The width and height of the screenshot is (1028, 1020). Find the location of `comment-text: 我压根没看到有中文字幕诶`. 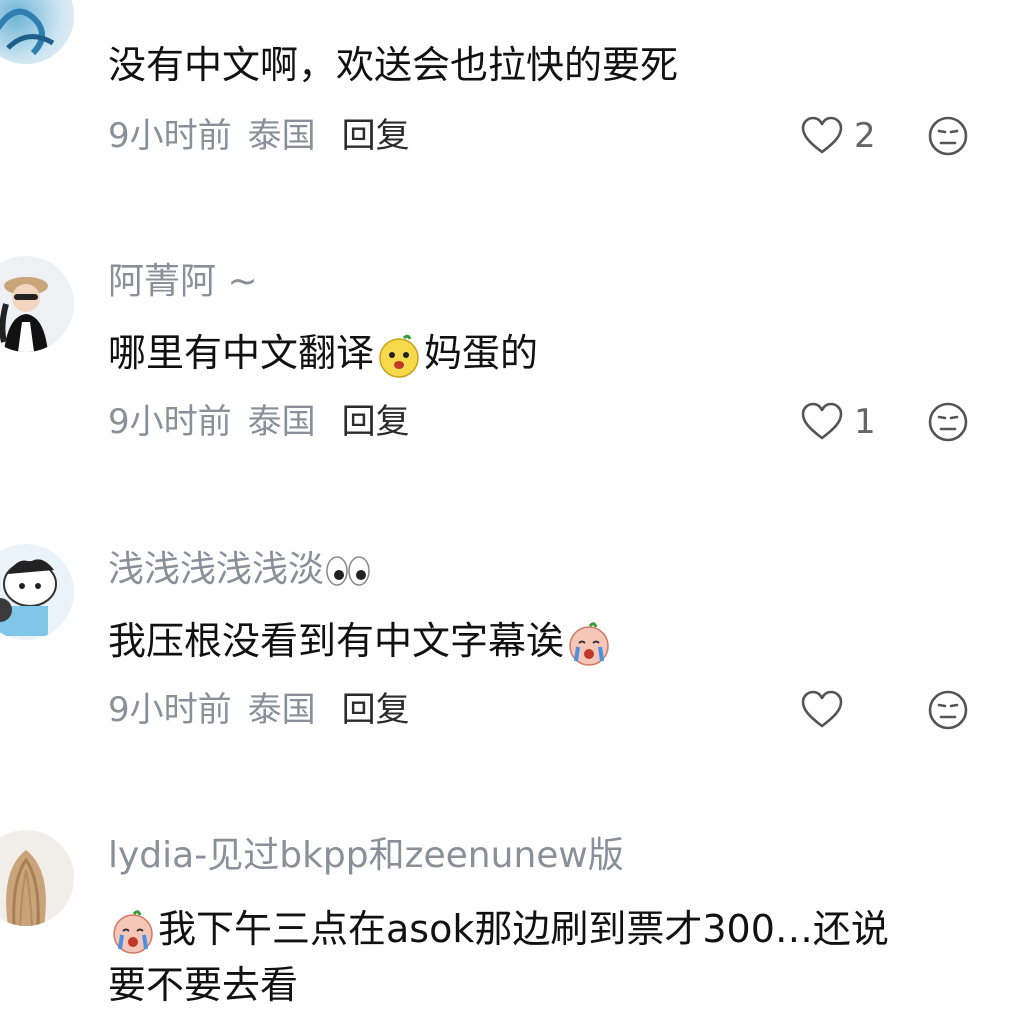

comment-text: 我压根没看到有中文字幕诶 is located at coordinates (361, 641).